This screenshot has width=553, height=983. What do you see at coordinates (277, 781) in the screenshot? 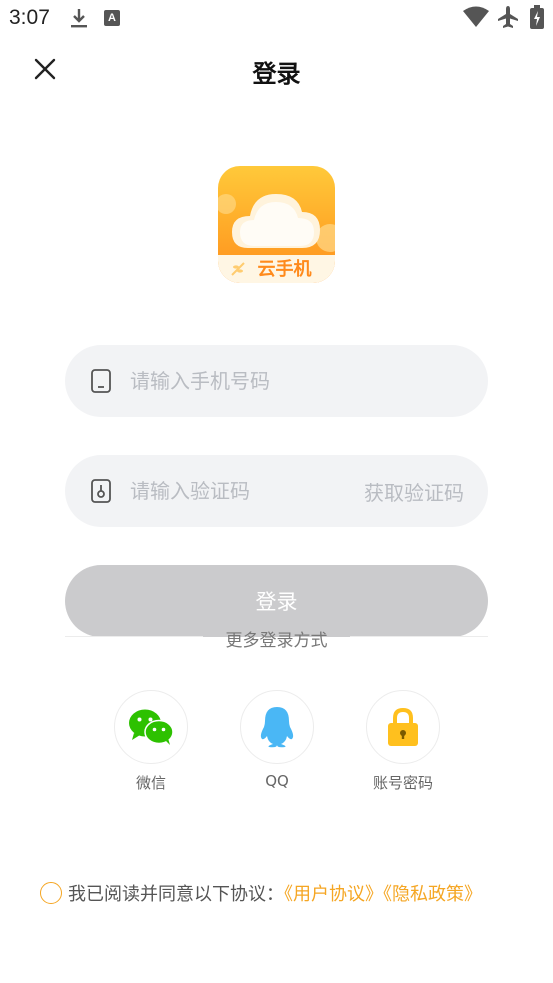
I see `qq-label: QQ` at bounding box center [277, 781].